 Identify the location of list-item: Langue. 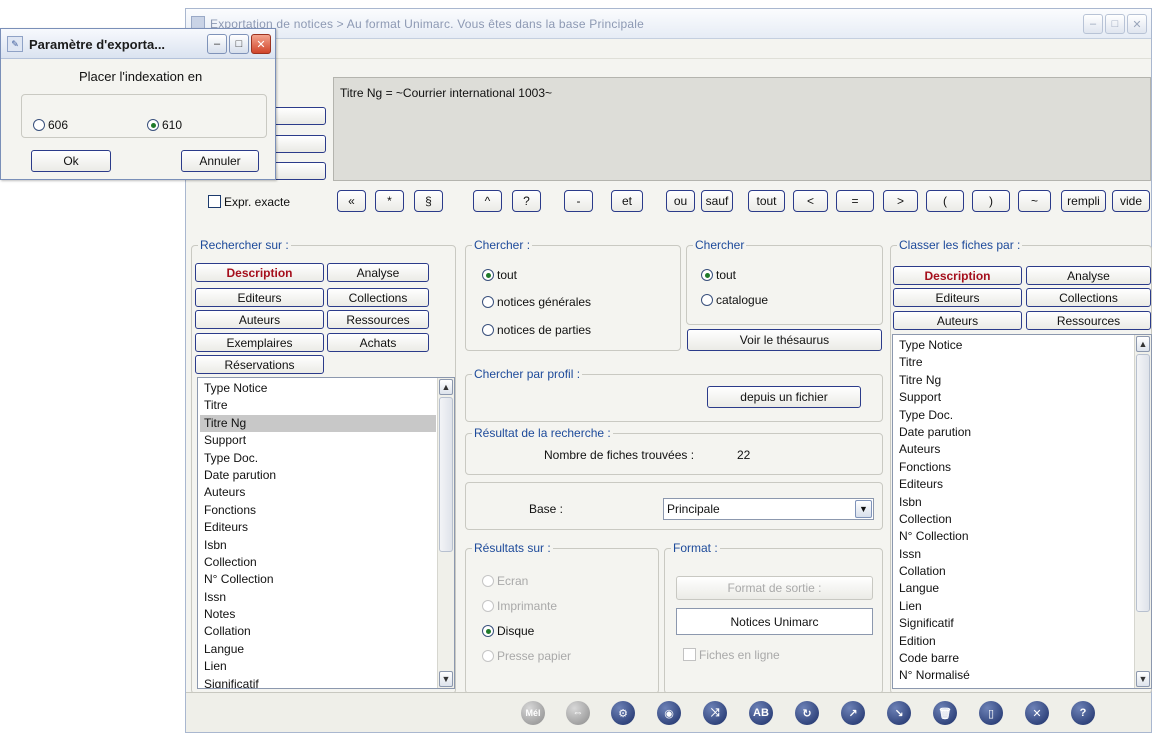
(1014, 588).